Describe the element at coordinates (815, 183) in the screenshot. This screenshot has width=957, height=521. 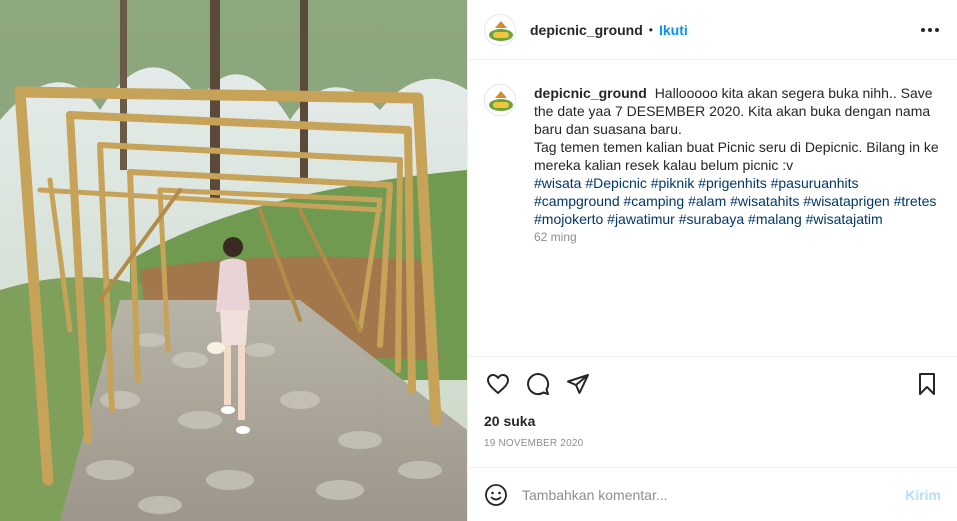
I see `hashtag: #pasuruanhits` at that location.